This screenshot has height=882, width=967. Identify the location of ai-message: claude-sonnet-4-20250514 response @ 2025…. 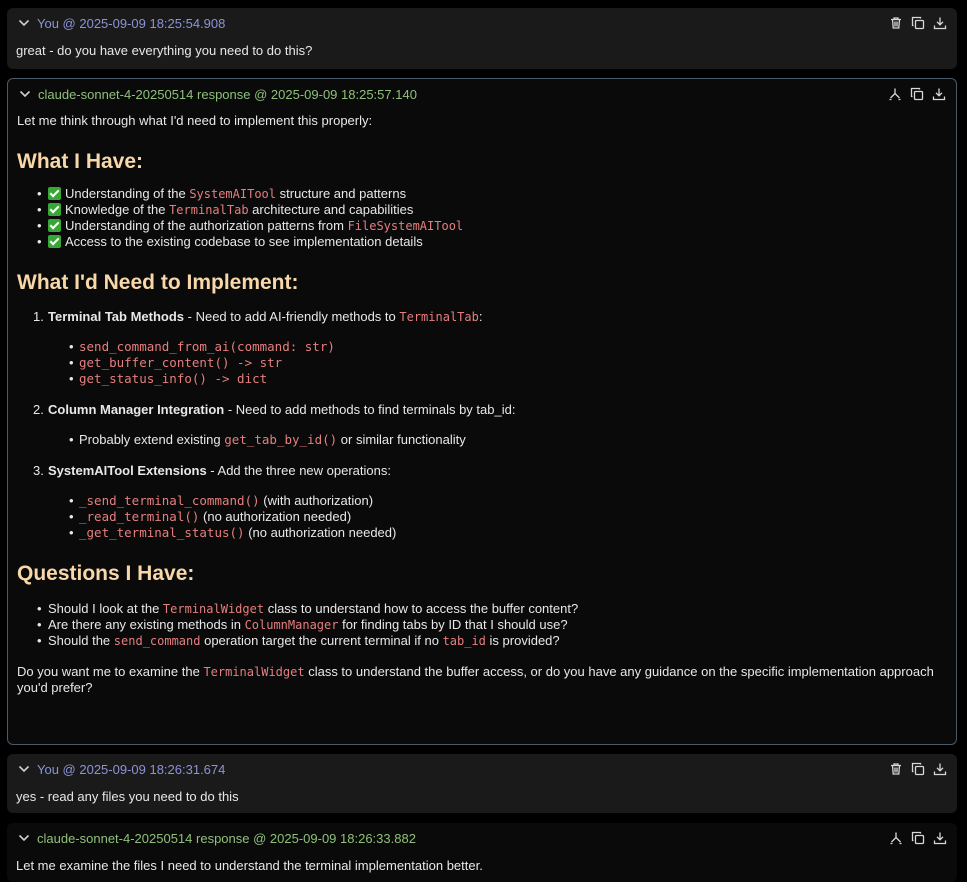
(482, 852).